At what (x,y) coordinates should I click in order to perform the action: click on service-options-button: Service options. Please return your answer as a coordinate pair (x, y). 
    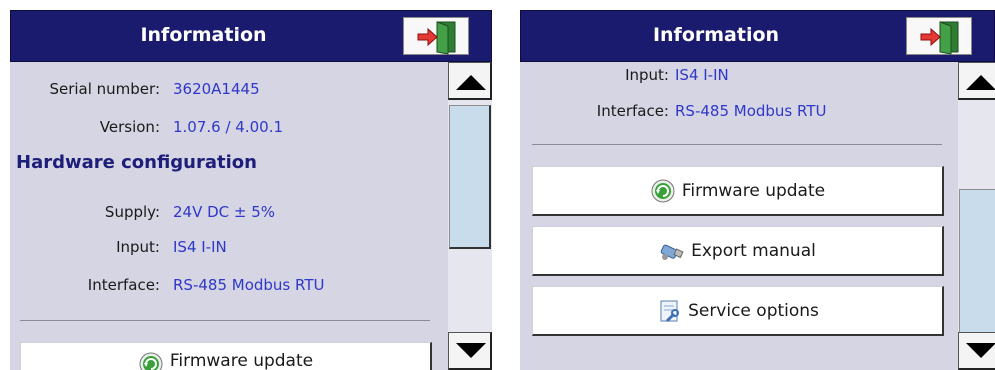
    Looking at the image, I should click on (738, 311).